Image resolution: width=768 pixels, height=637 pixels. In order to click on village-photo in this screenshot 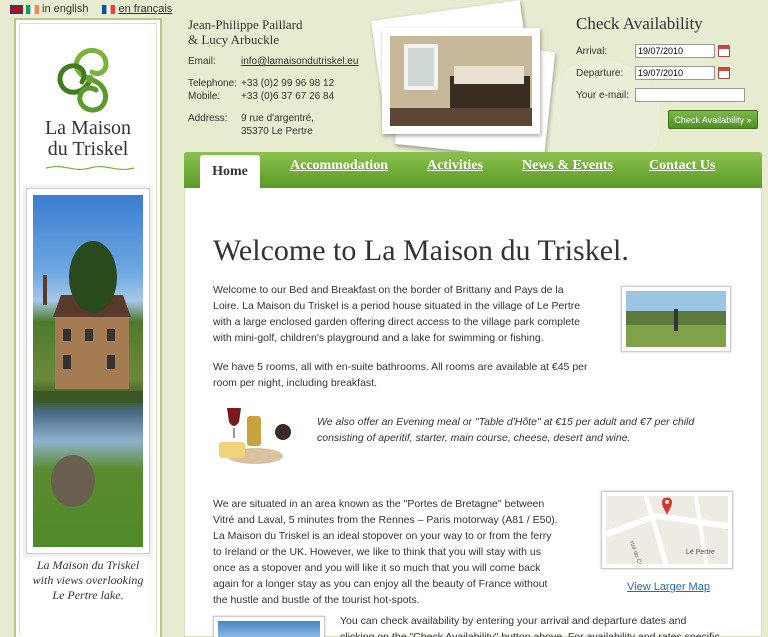, I will do `click(269, 626)`.